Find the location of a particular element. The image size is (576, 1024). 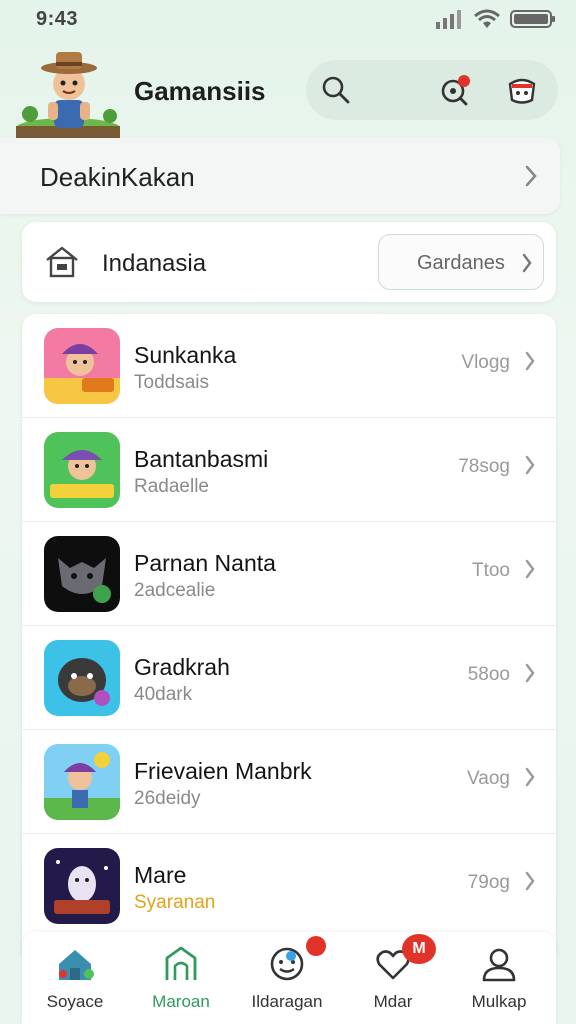

search-button is located at coordinates (336, 90).